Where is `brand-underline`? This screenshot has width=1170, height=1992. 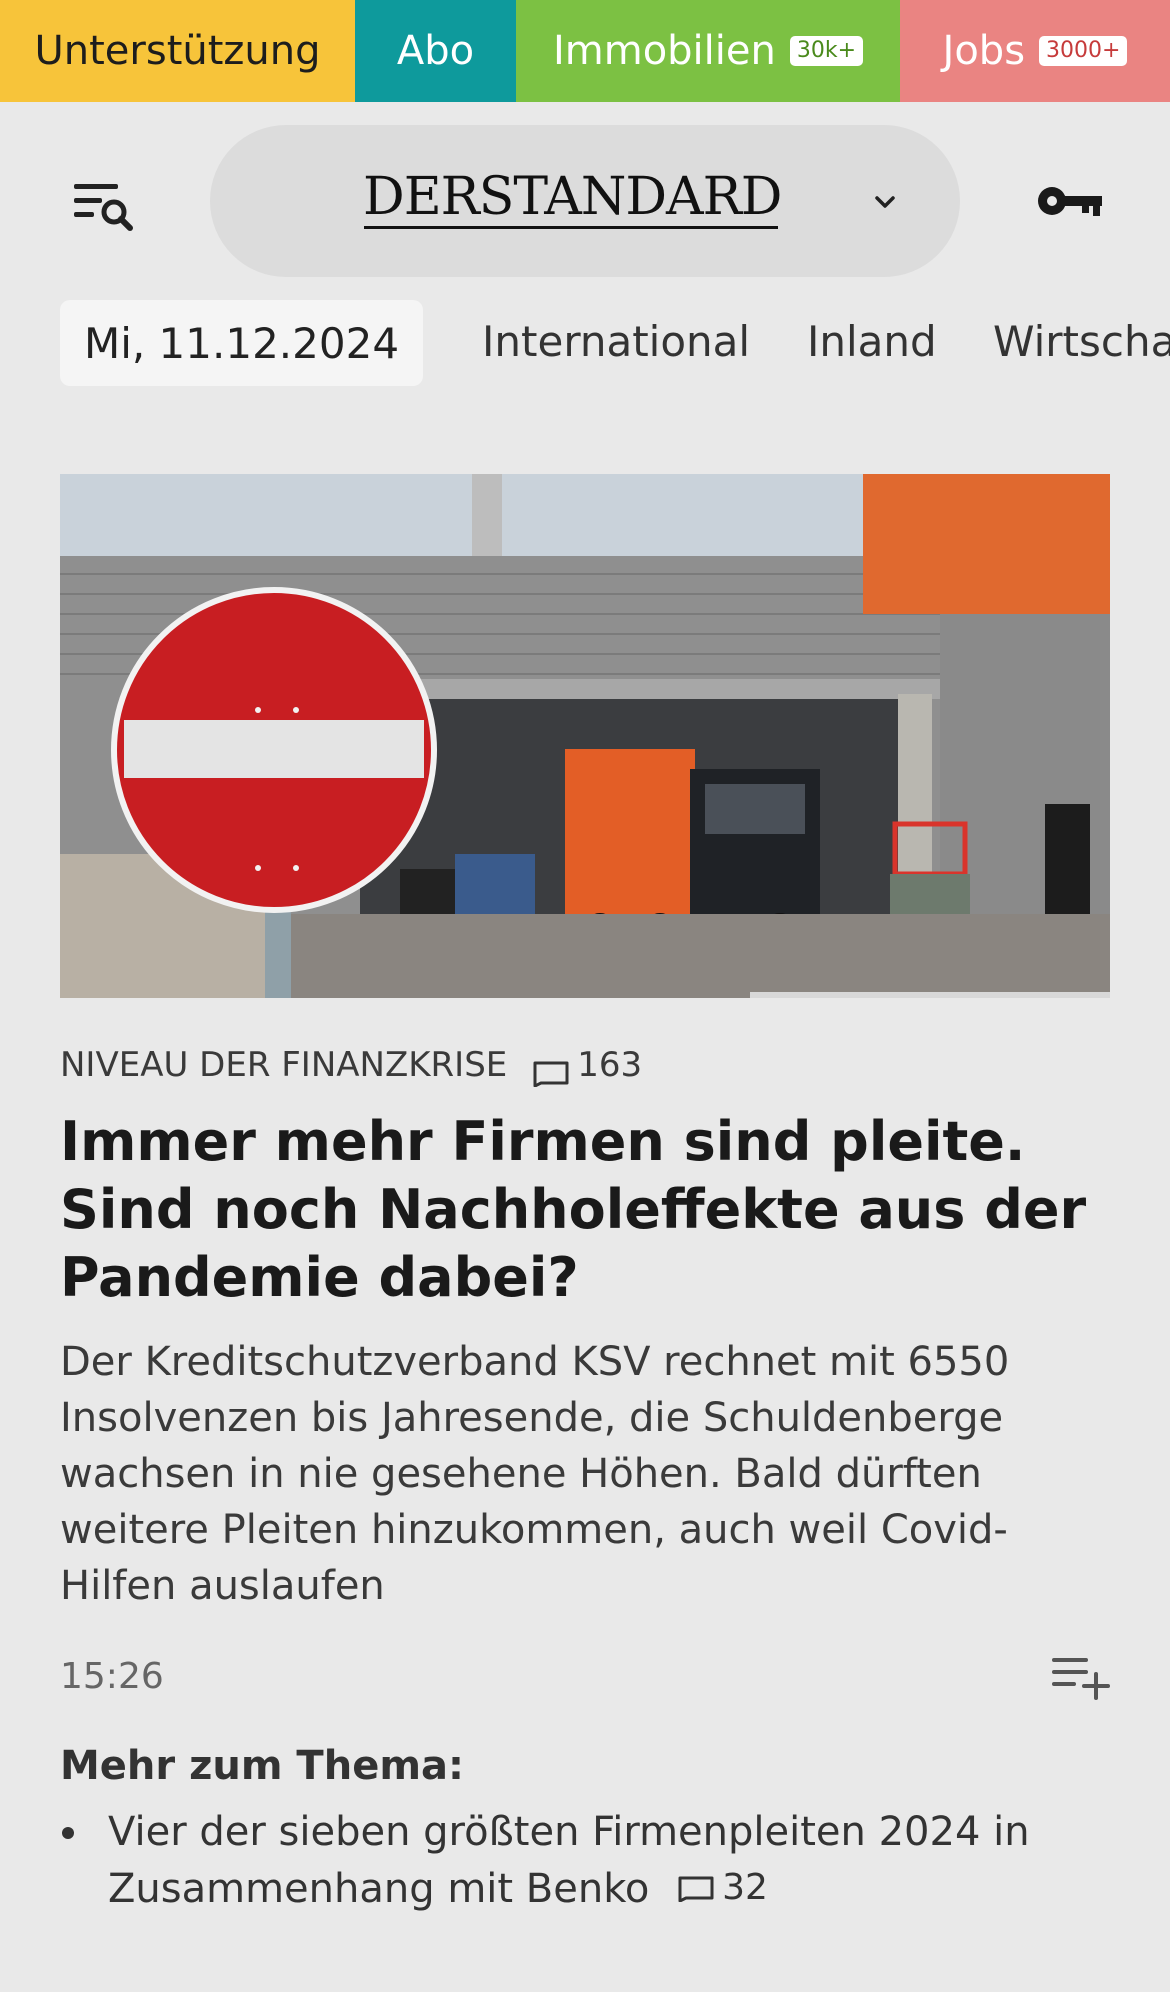 brand-underline is located at coordinates (571, 227).